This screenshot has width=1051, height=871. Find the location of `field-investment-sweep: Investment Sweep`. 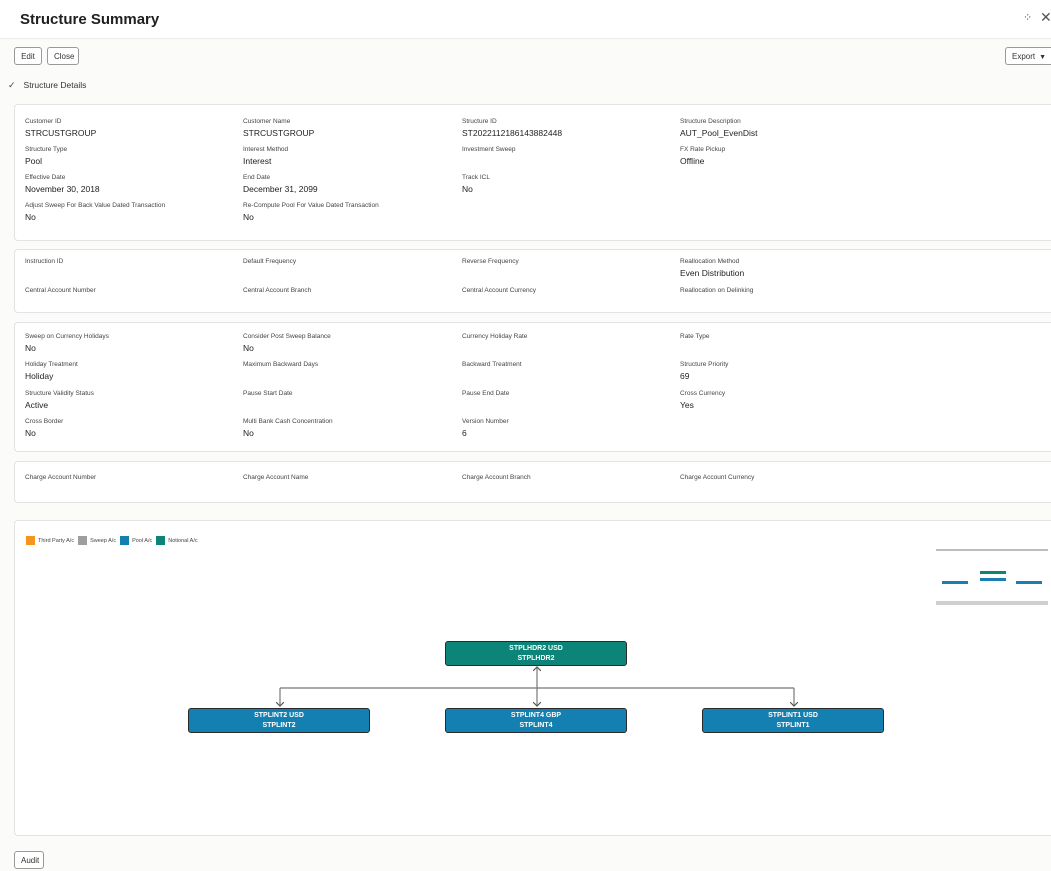

field-investment-sweep: Investment Sweep is located at coordinates (488, 150).